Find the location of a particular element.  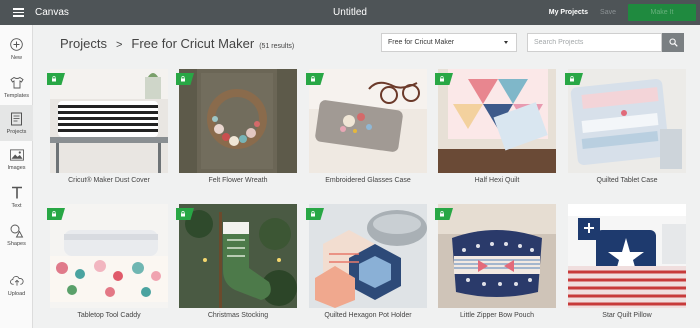

sidebar-item-images: Images is located at coordinates (16, 159).